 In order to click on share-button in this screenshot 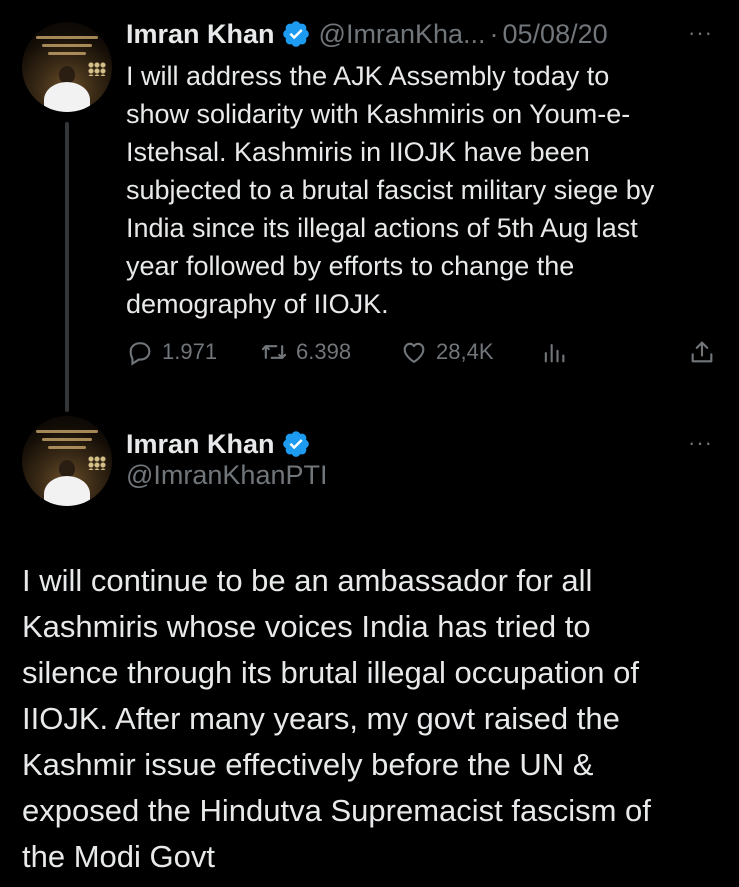, I will do `click(702, 352)`.